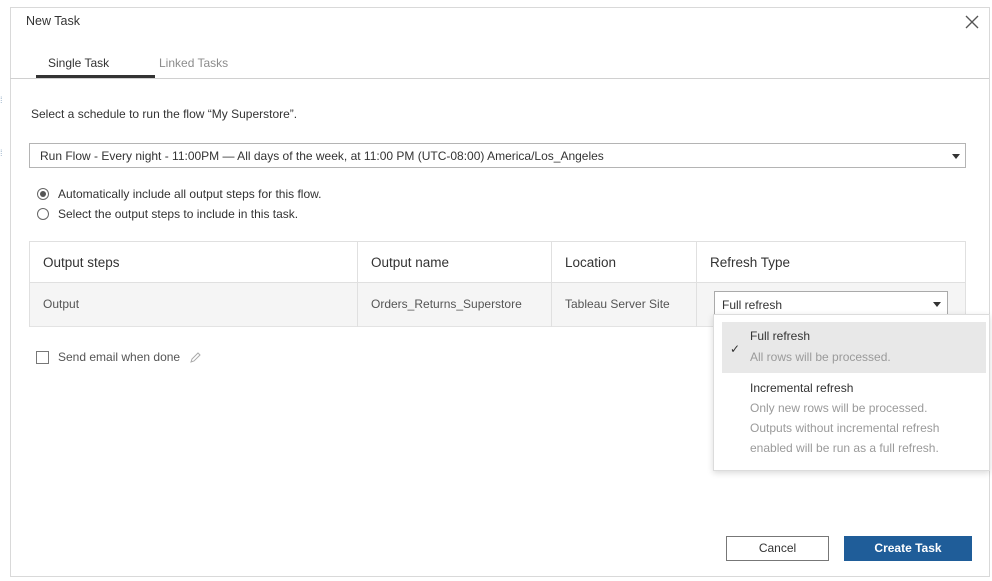  Describe the element at coordinates (193, 63) in the screenshot. I see `tab-linked-tasks: Linked Tasks` at that location.